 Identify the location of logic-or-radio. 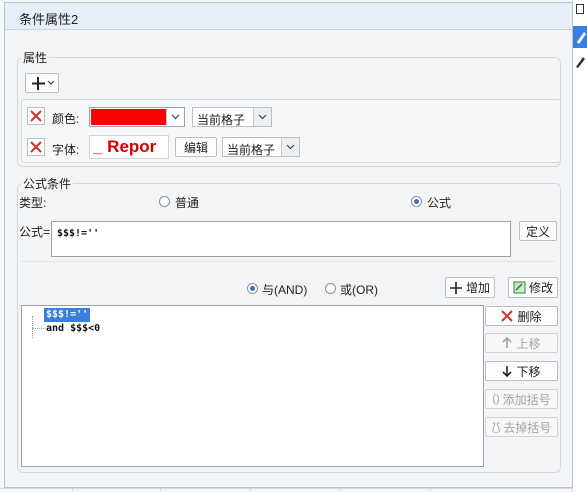
(330, 288).